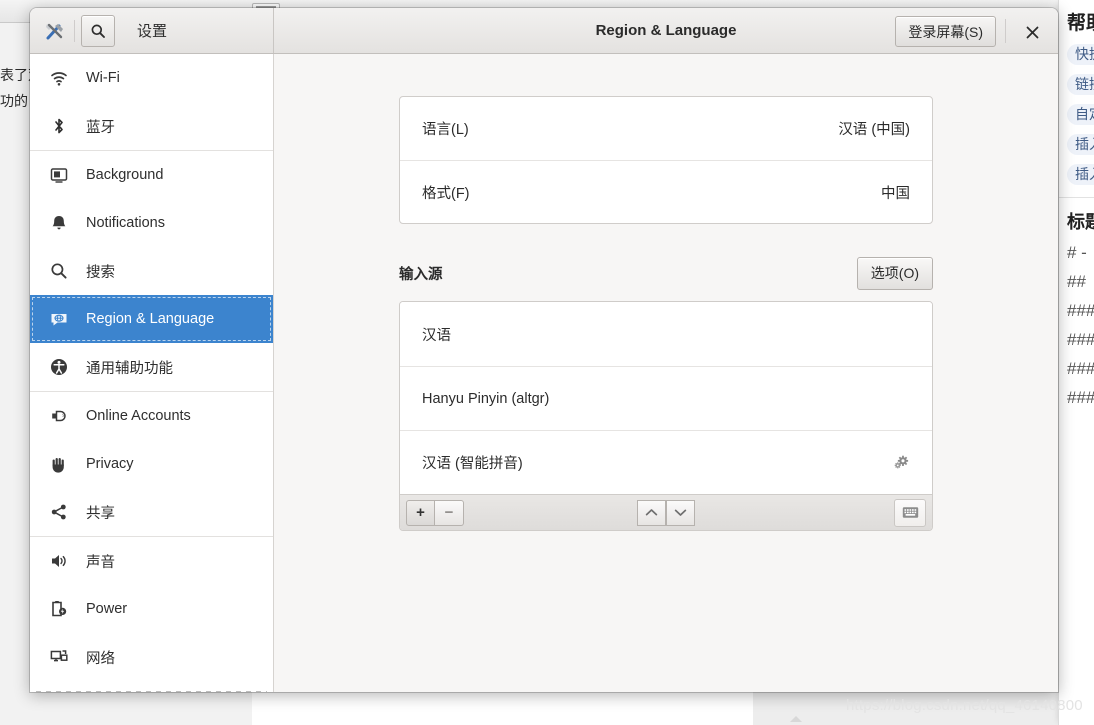 The height and width of the screenshot is (725, 1094). Describe the element at coordinates (129, 368) in the screenshot. I see `sidebar-item-label: 通用辅助功能` at that location.